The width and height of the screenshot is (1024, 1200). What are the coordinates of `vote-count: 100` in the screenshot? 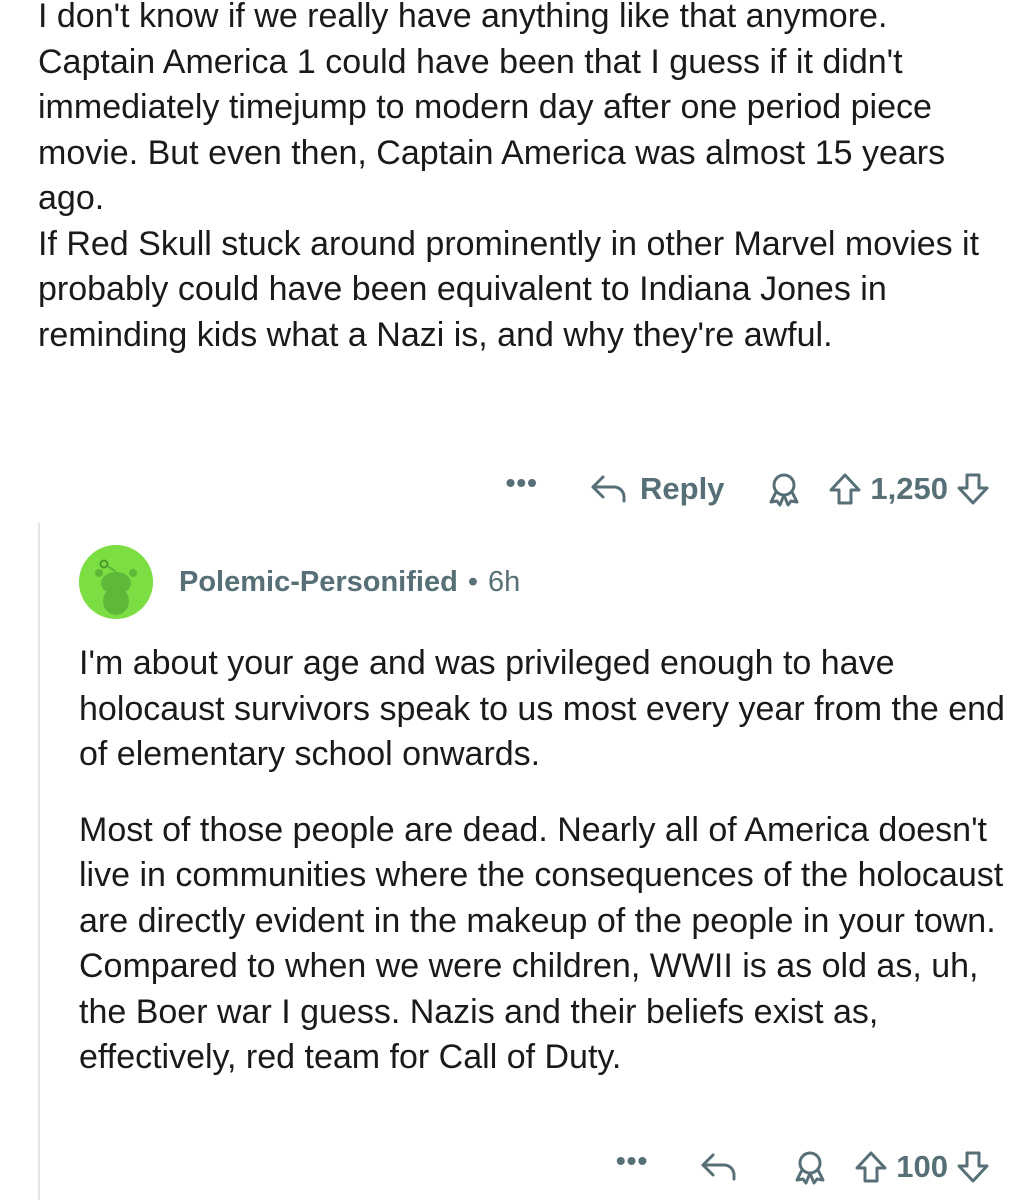 It's located at (922, 1166).